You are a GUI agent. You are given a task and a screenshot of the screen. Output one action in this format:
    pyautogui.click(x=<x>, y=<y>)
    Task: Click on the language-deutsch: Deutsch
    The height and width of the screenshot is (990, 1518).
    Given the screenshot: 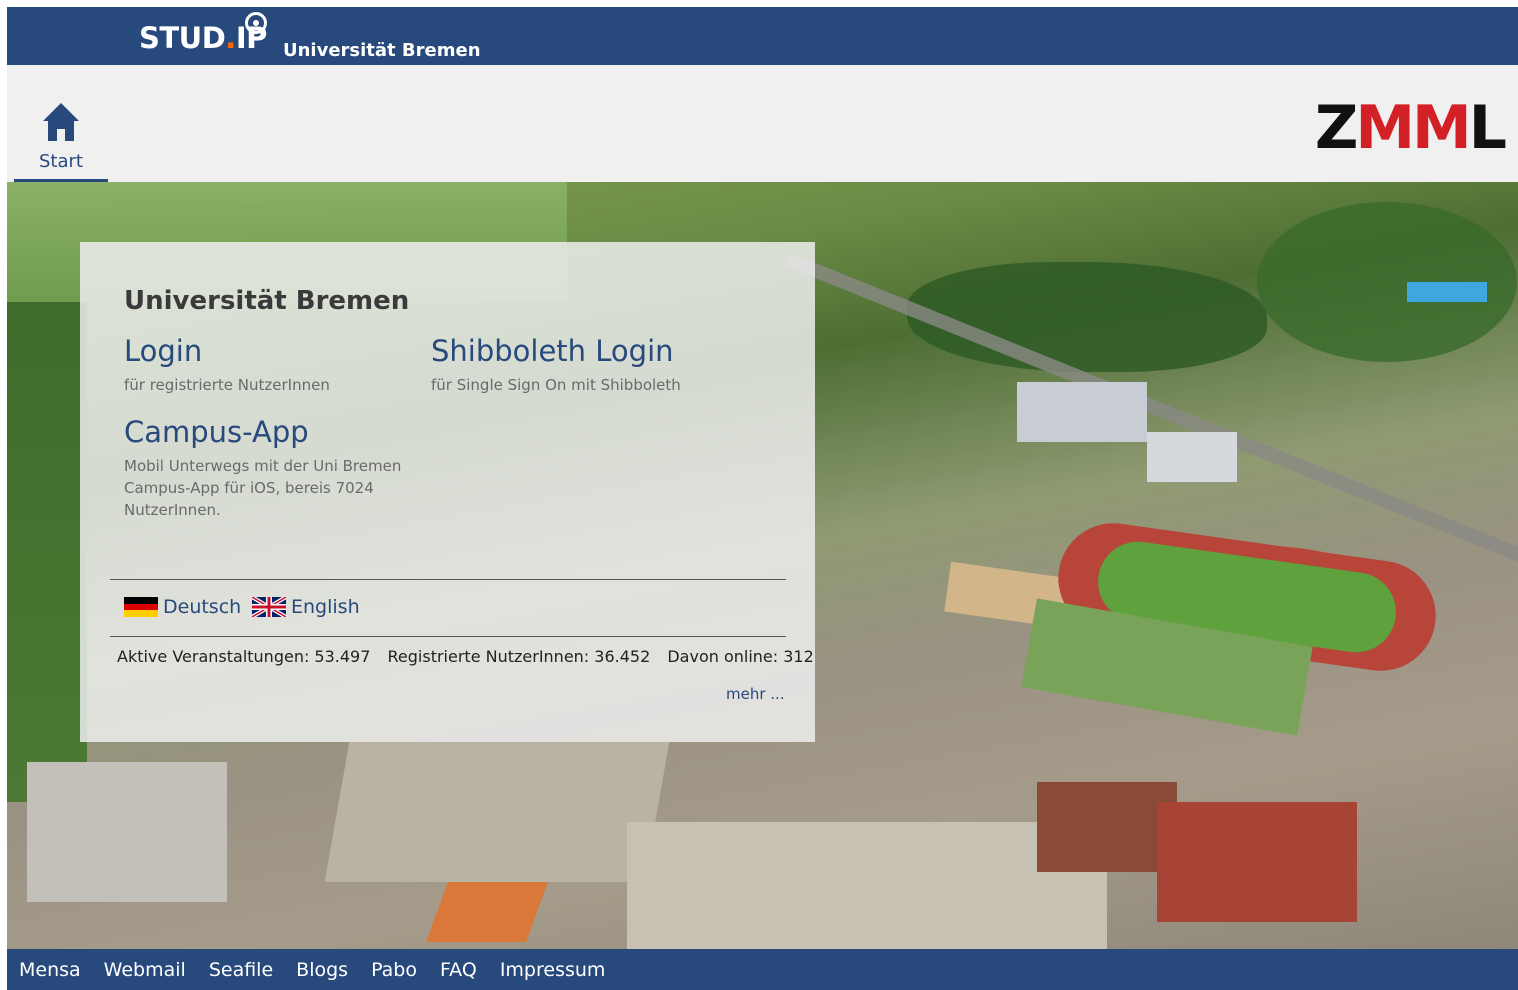 What is the action you would take?
    pyautogui.click(x=182, y=607)
    